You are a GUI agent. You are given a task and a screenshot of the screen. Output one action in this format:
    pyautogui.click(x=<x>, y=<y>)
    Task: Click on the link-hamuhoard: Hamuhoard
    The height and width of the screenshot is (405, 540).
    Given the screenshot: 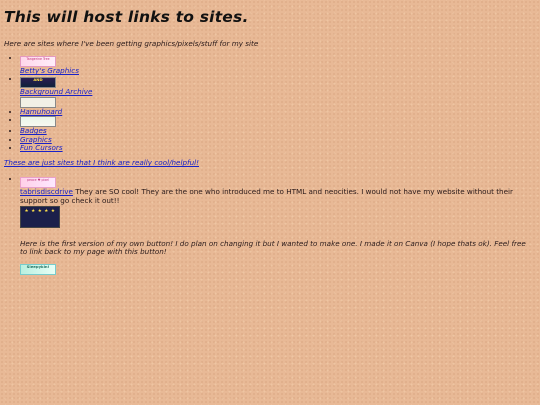 What is the action you would take?
    pyautogui.click(x=41, y=111)
    